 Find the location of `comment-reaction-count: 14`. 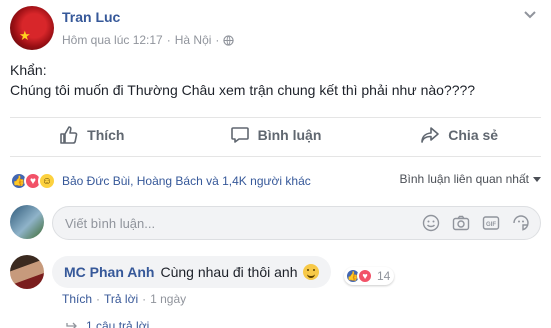

comment-reaction-count: 14 is located at coordinates (384, 276).